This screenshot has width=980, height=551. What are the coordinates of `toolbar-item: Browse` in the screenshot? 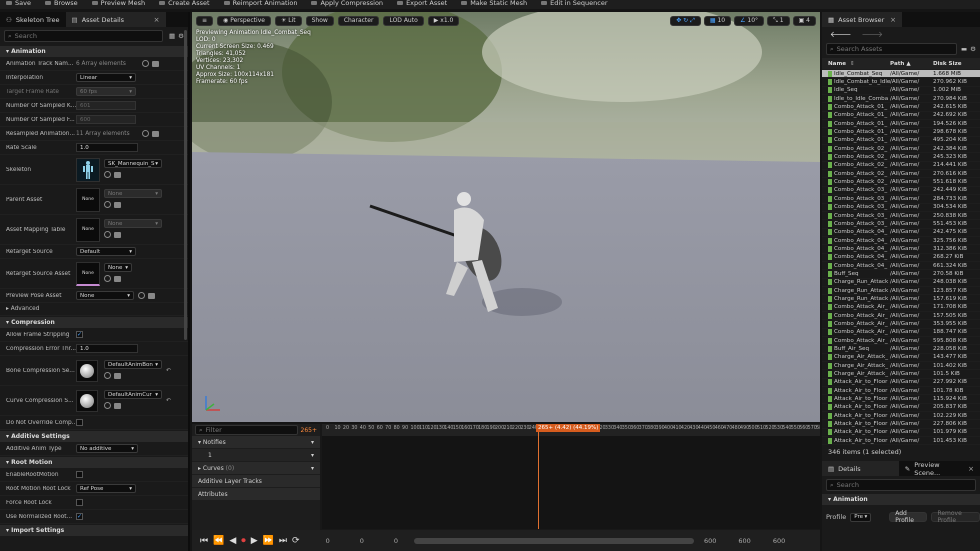 It's located at (61, 3).